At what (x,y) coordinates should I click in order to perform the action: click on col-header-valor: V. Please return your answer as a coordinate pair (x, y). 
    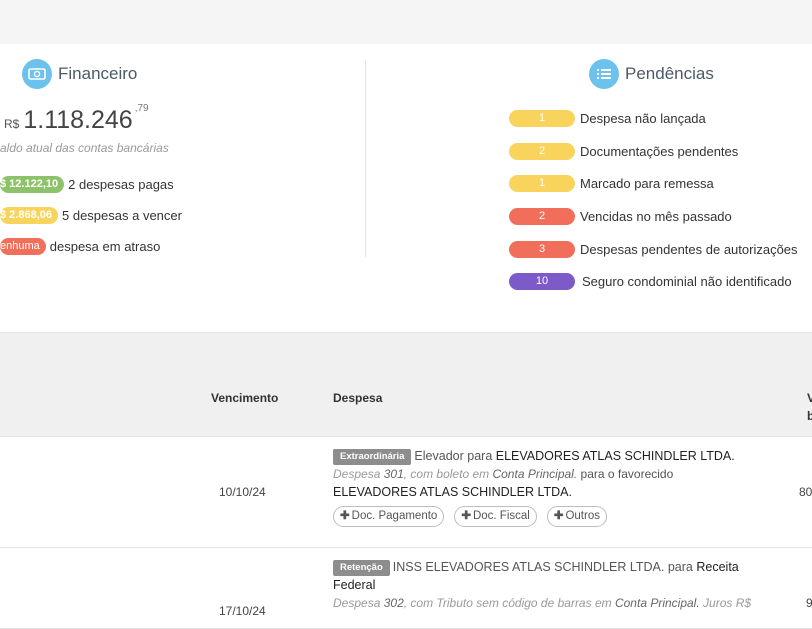
    Looking at the image, I should click on (809, 398).